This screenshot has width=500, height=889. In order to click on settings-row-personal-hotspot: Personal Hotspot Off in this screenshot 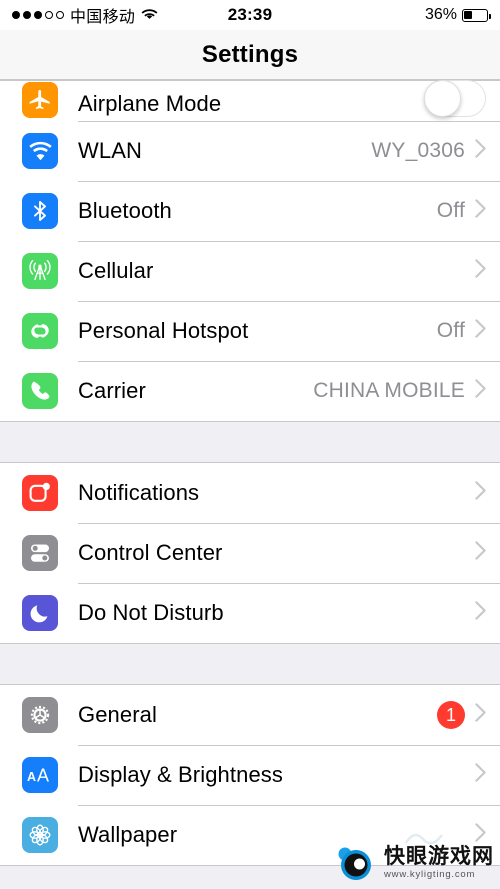, I will do `click(250, 331)`.